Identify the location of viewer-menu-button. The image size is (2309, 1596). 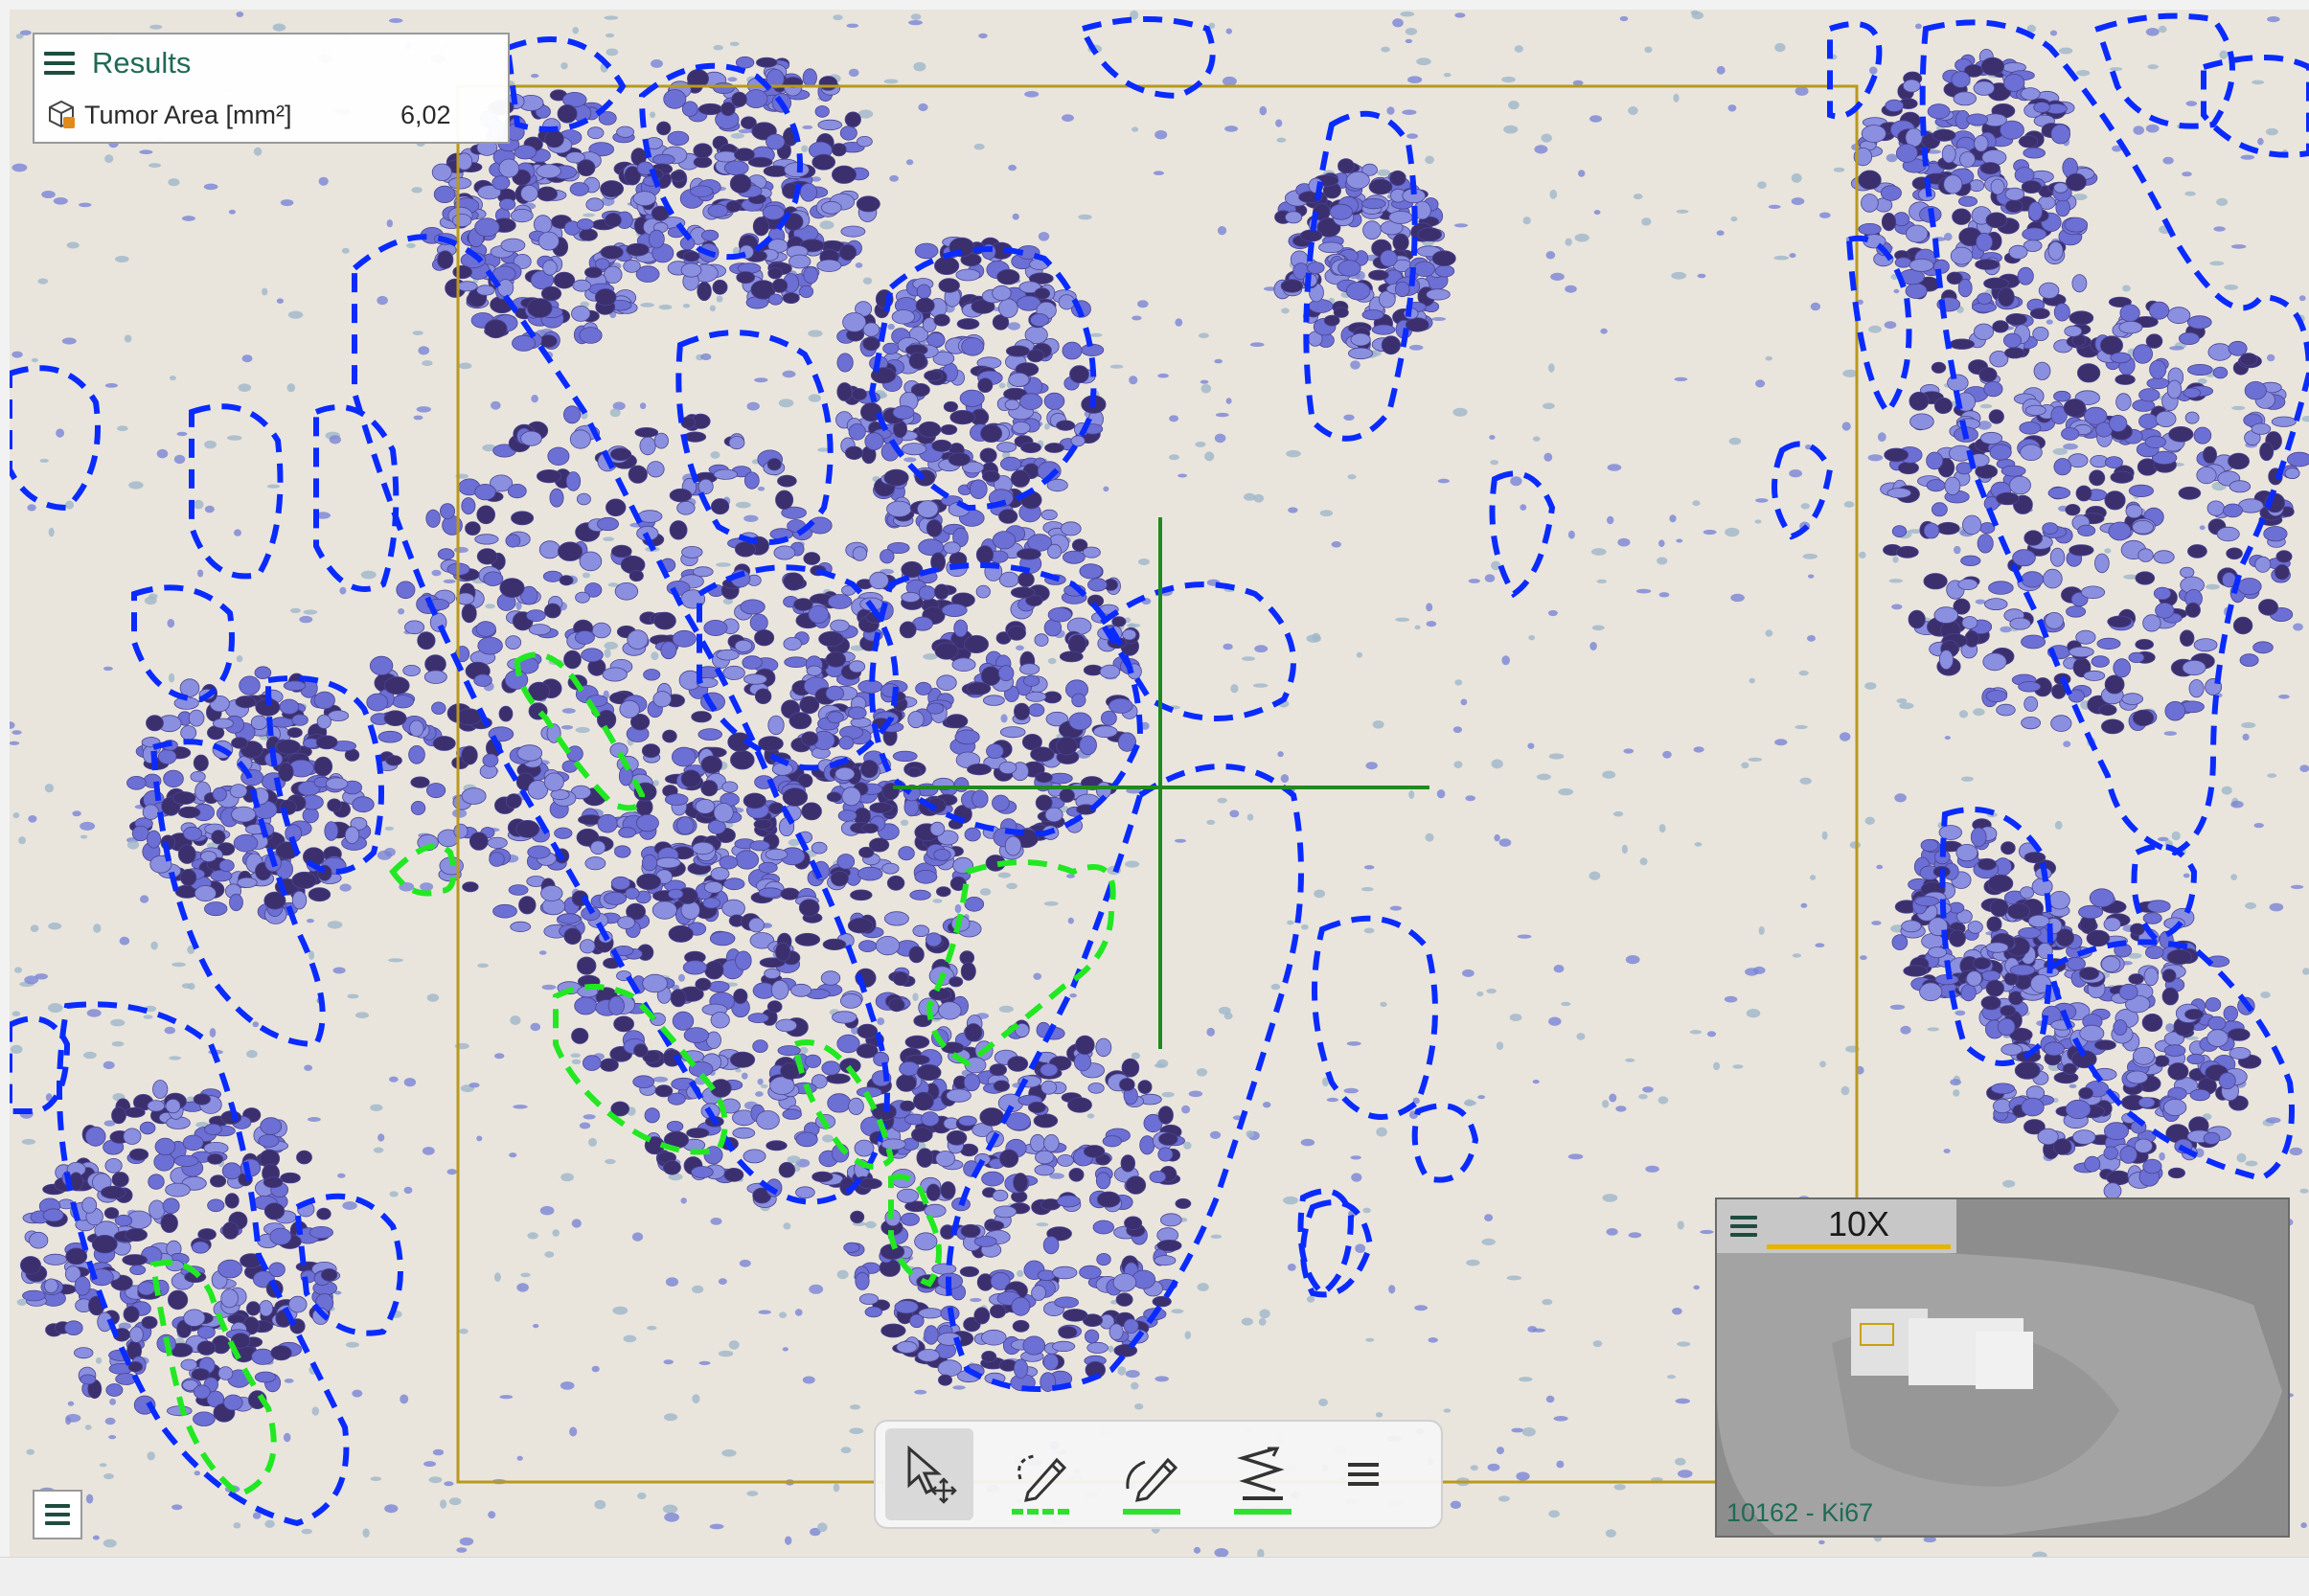
(58, 1514).